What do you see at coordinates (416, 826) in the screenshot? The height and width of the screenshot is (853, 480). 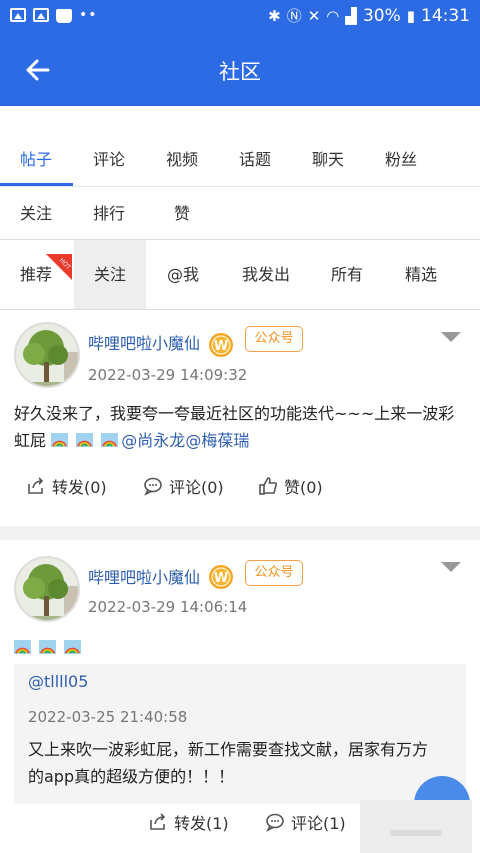 I see `watermark-overlay` at bounding box center [416, 826].